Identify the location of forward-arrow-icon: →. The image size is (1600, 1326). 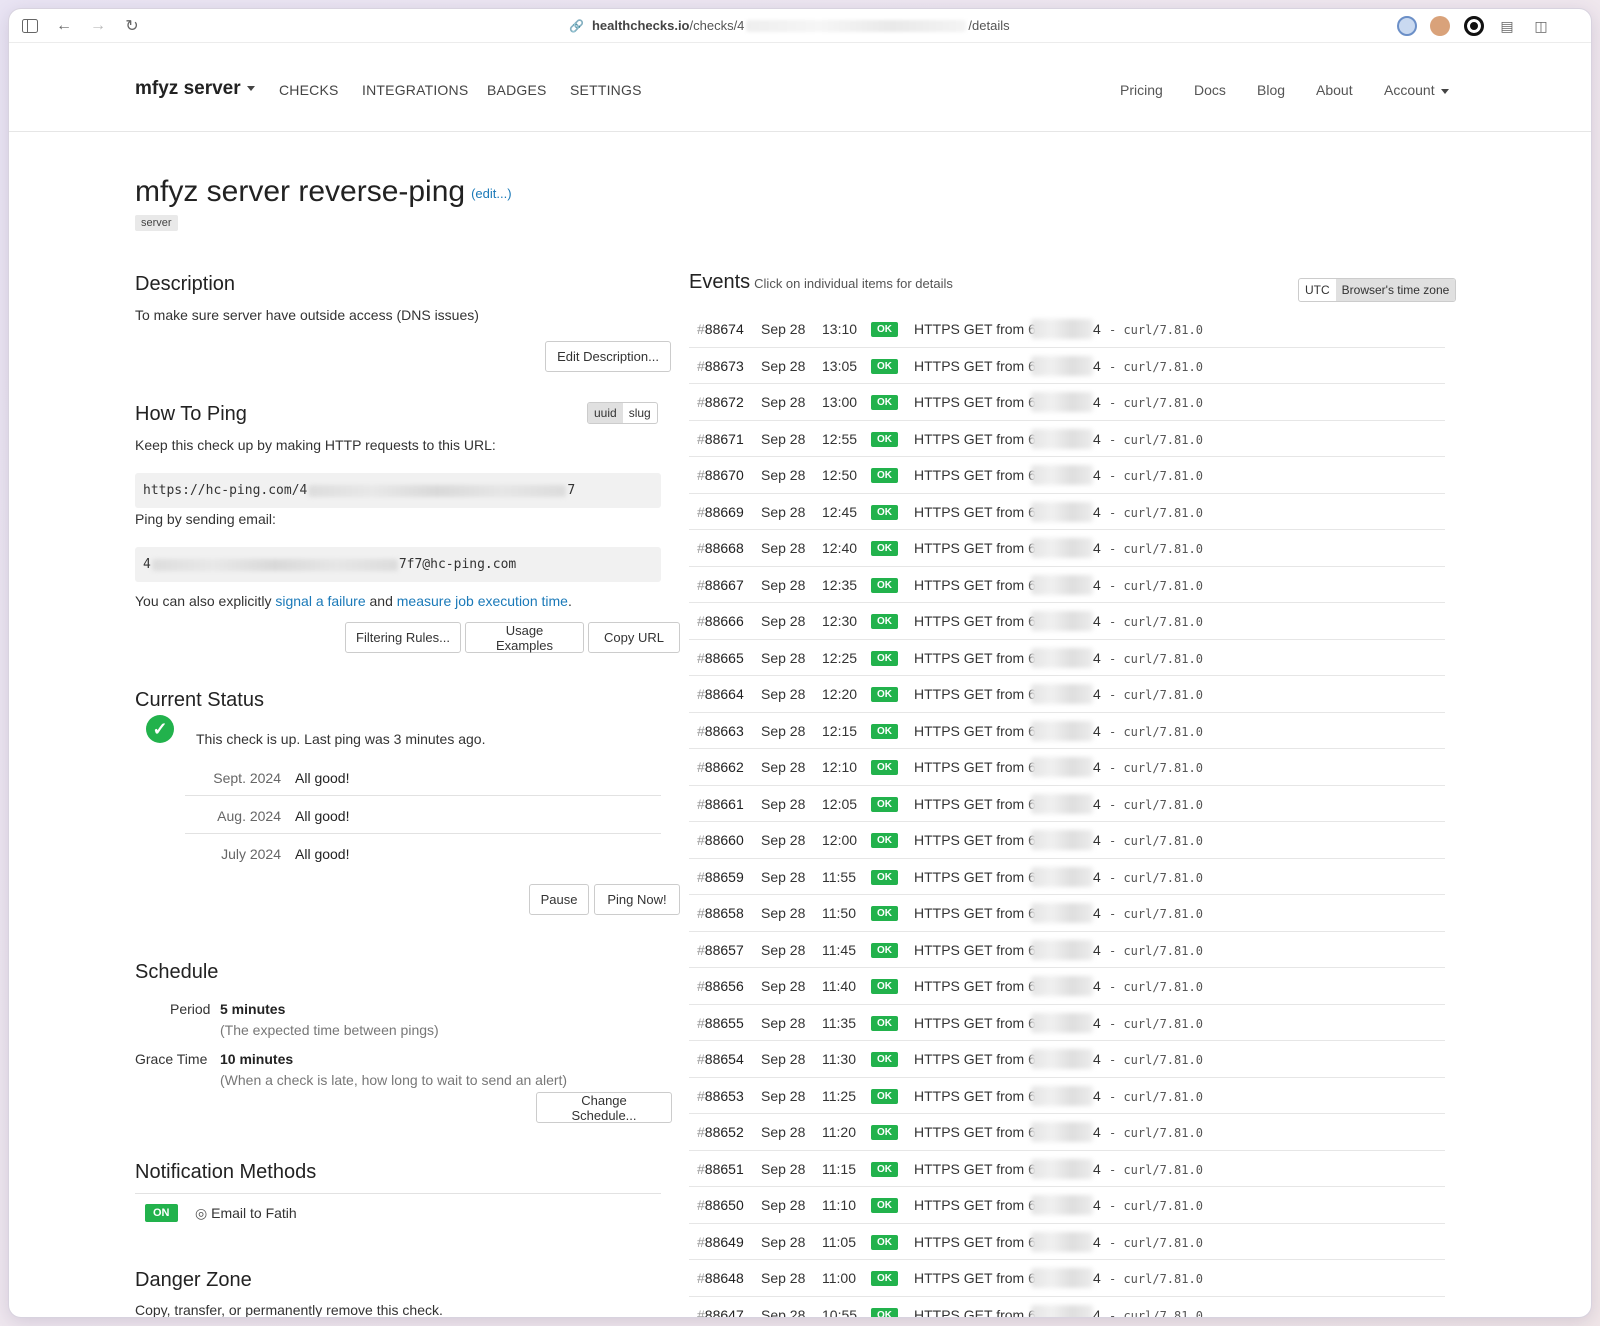
(98, 26).